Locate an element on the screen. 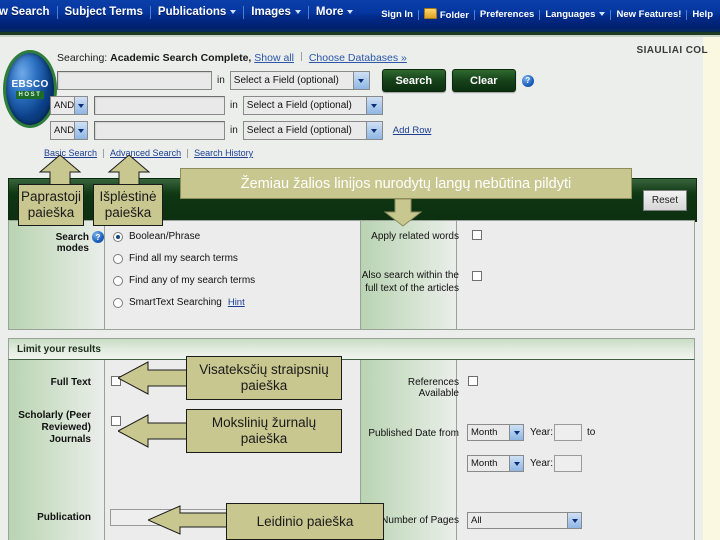 Image resolution: width=720 pixels, height=540 pixels. search-modes-help-icon: ? is located at coordinates (98, 237).